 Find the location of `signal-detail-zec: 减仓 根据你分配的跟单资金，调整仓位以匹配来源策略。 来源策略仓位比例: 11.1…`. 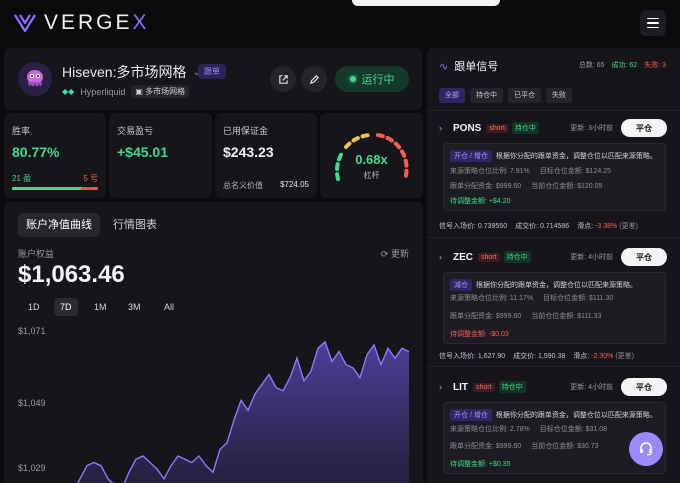

signal-detail-zec: 减仓 根据你分配的跟单资金，调整仓位以匹配来源策略。 来源策略仓位比例: 11.1… is located at coordinates (554, 308).